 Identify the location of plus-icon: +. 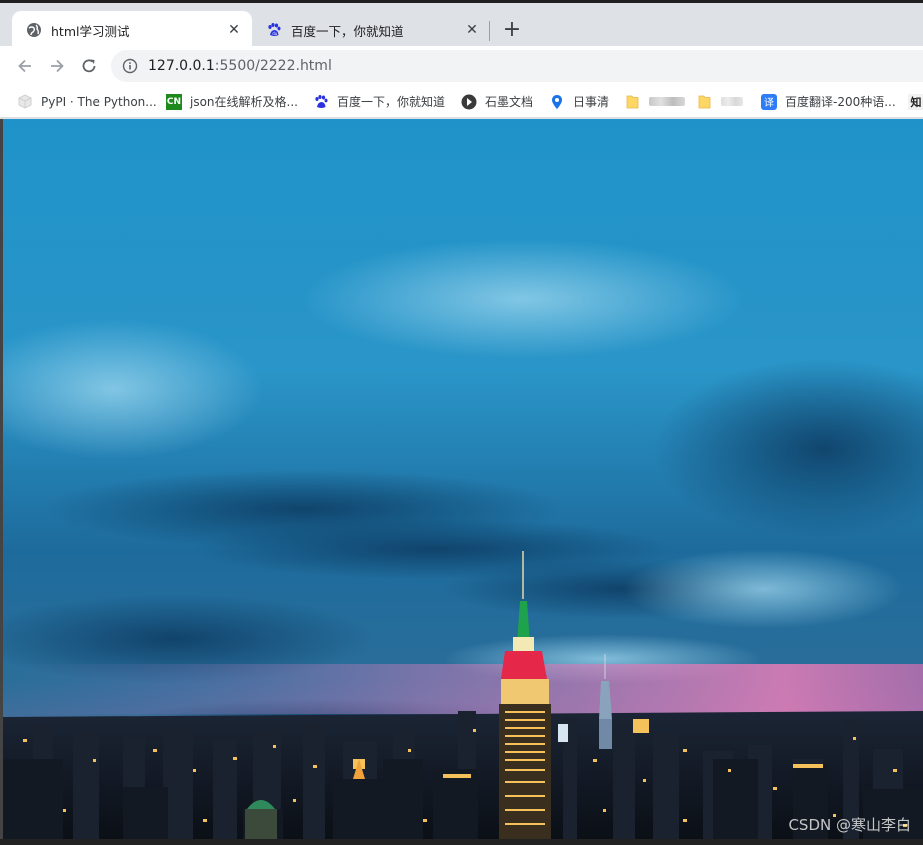
(512, 29).